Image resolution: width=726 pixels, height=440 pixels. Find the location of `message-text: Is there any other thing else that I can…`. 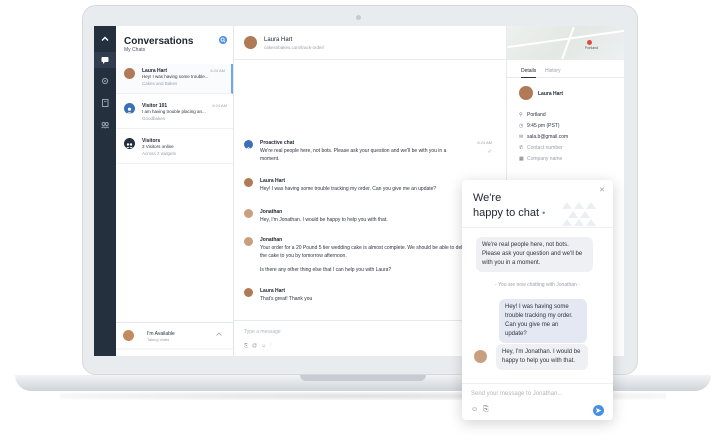

message-text: Is there any other thing else that I can… is located at coordinates (326, 270).